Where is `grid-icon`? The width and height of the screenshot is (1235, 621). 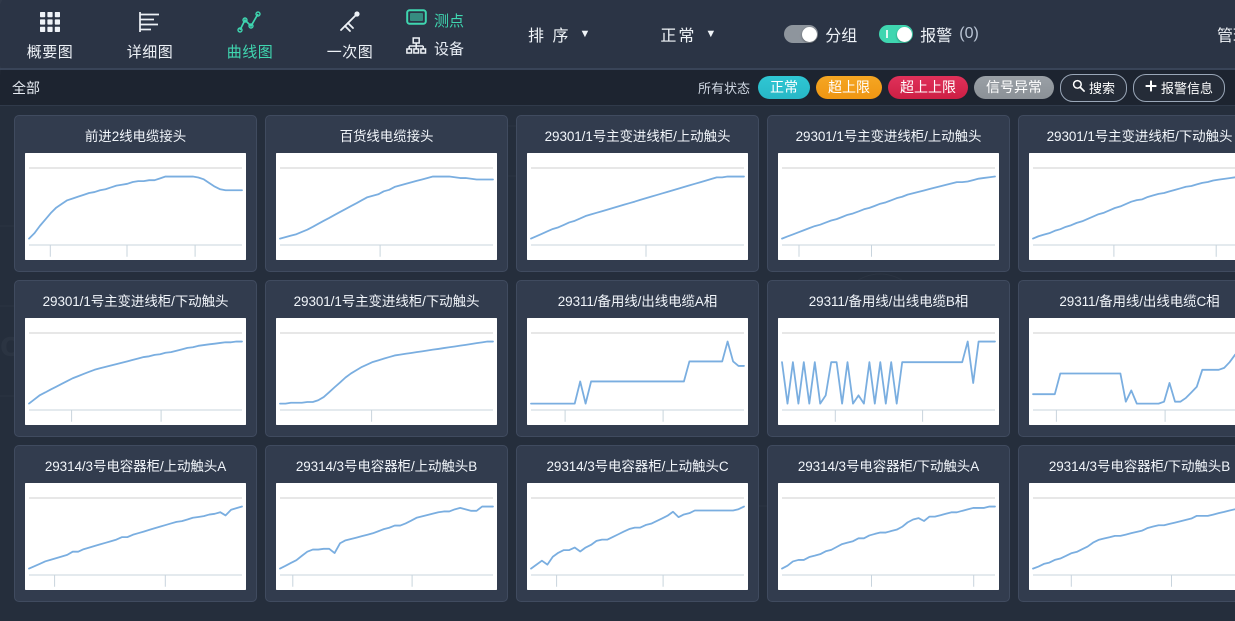 grid-icon is located at coordinates (50, 22).